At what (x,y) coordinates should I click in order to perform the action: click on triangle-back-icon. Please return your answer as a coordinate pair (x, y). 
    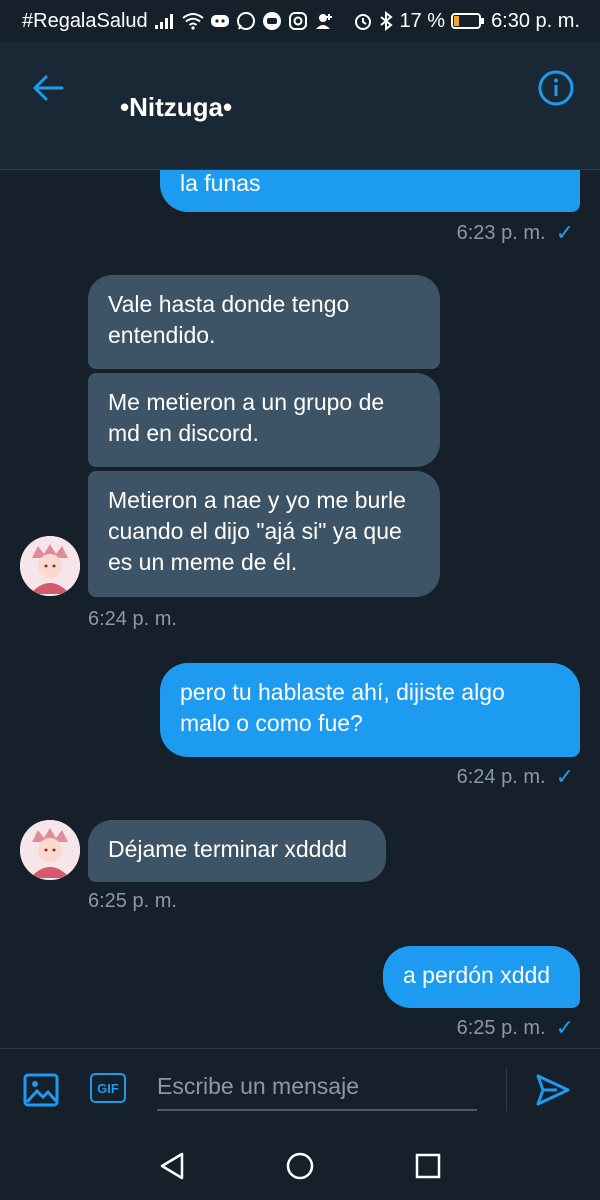
    Looking at the image, I should click on (172, 1166).